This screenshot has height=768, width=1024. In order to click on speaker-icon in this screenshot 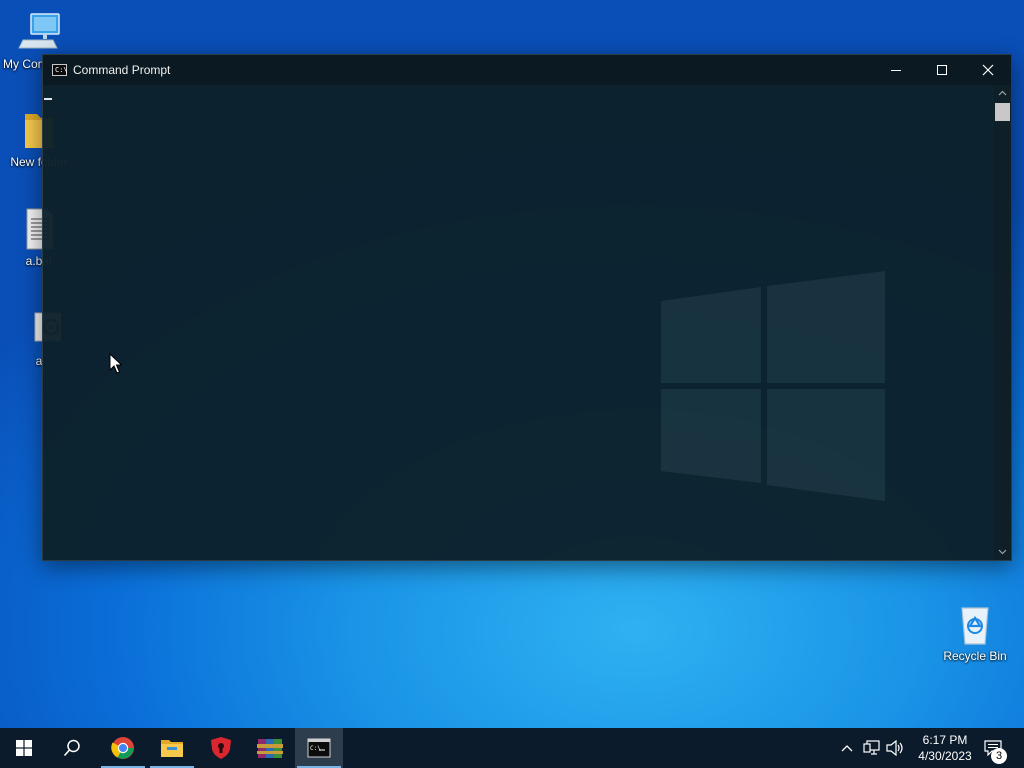, I will do `click(894, 748)`.